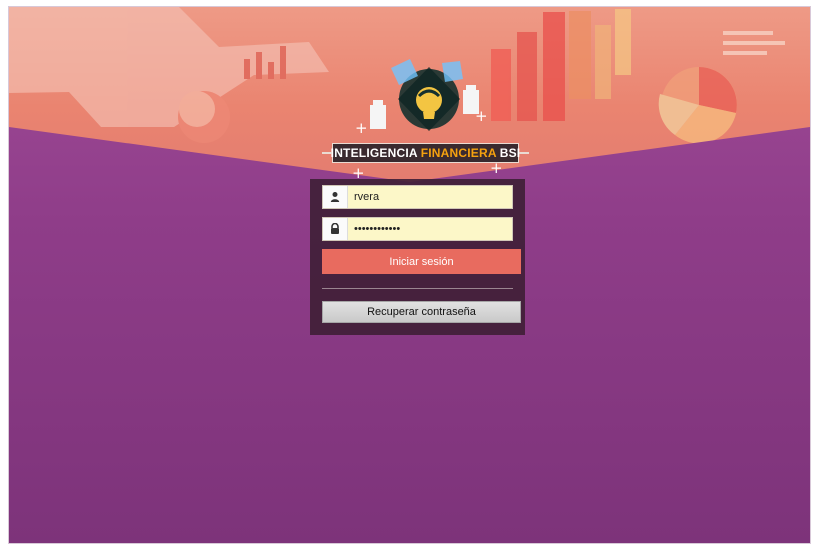  Describe the element at coordinates (458, 153) in the screenshot. I see `brand-logo-text-highlight: FINANCIERA` at that location.